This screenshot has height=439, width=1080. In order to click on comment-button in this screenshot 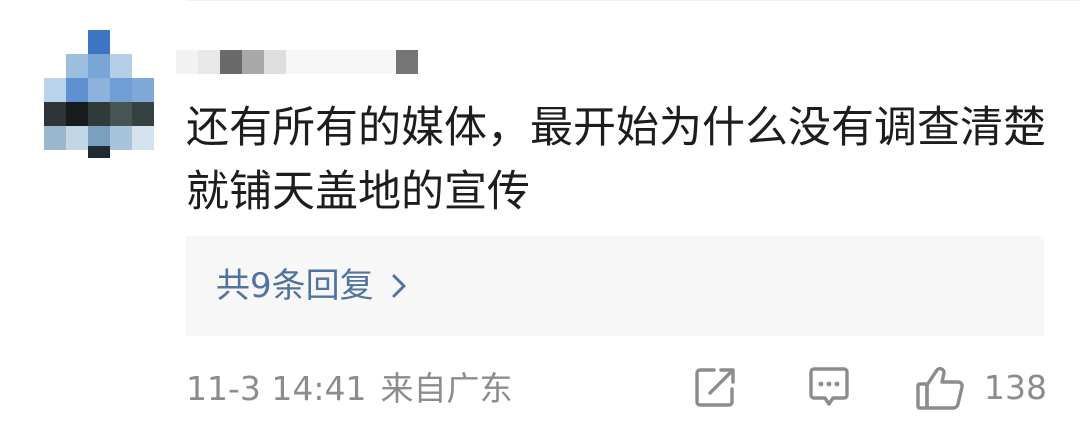, I will do `click(829, 387)`.